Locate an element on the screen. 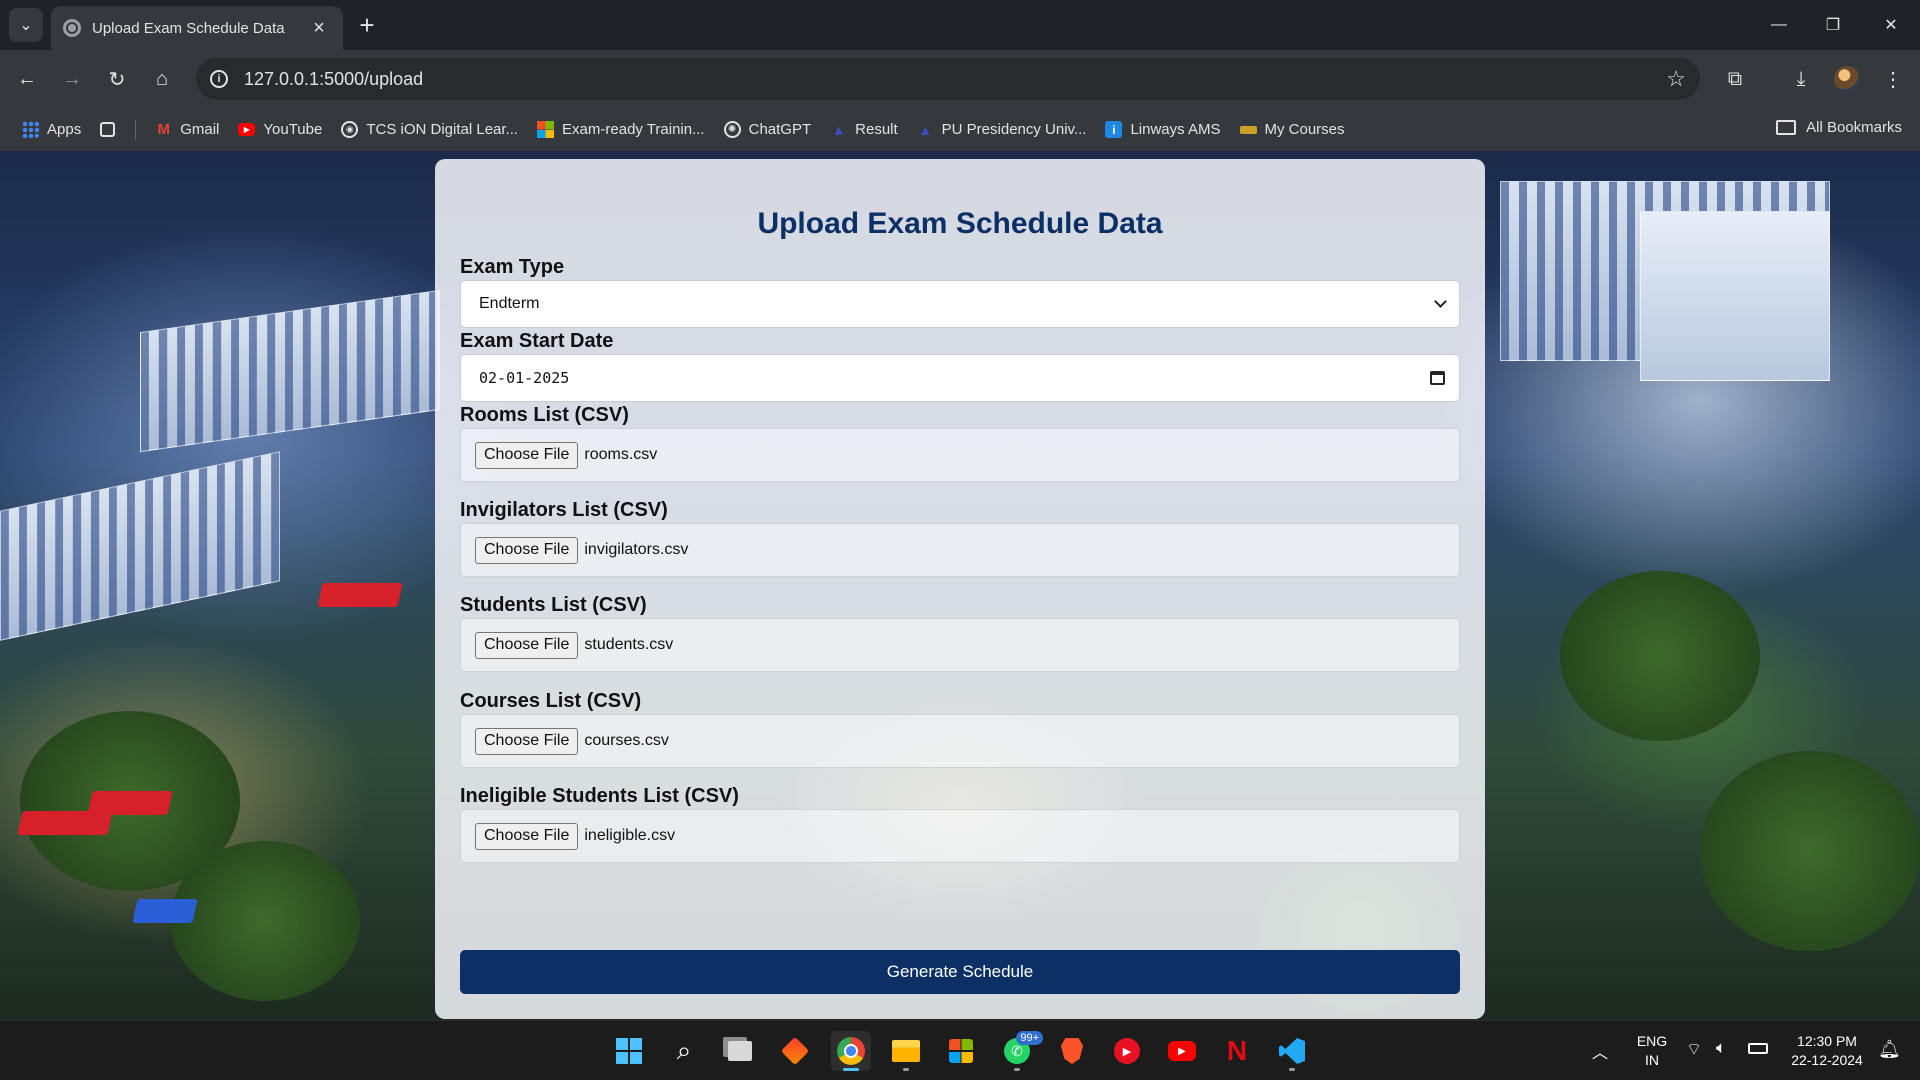 This screenshot has height=1080, width=1920. exam-start-date-input: 02-01-2025 is located at coordinates (960, 378).